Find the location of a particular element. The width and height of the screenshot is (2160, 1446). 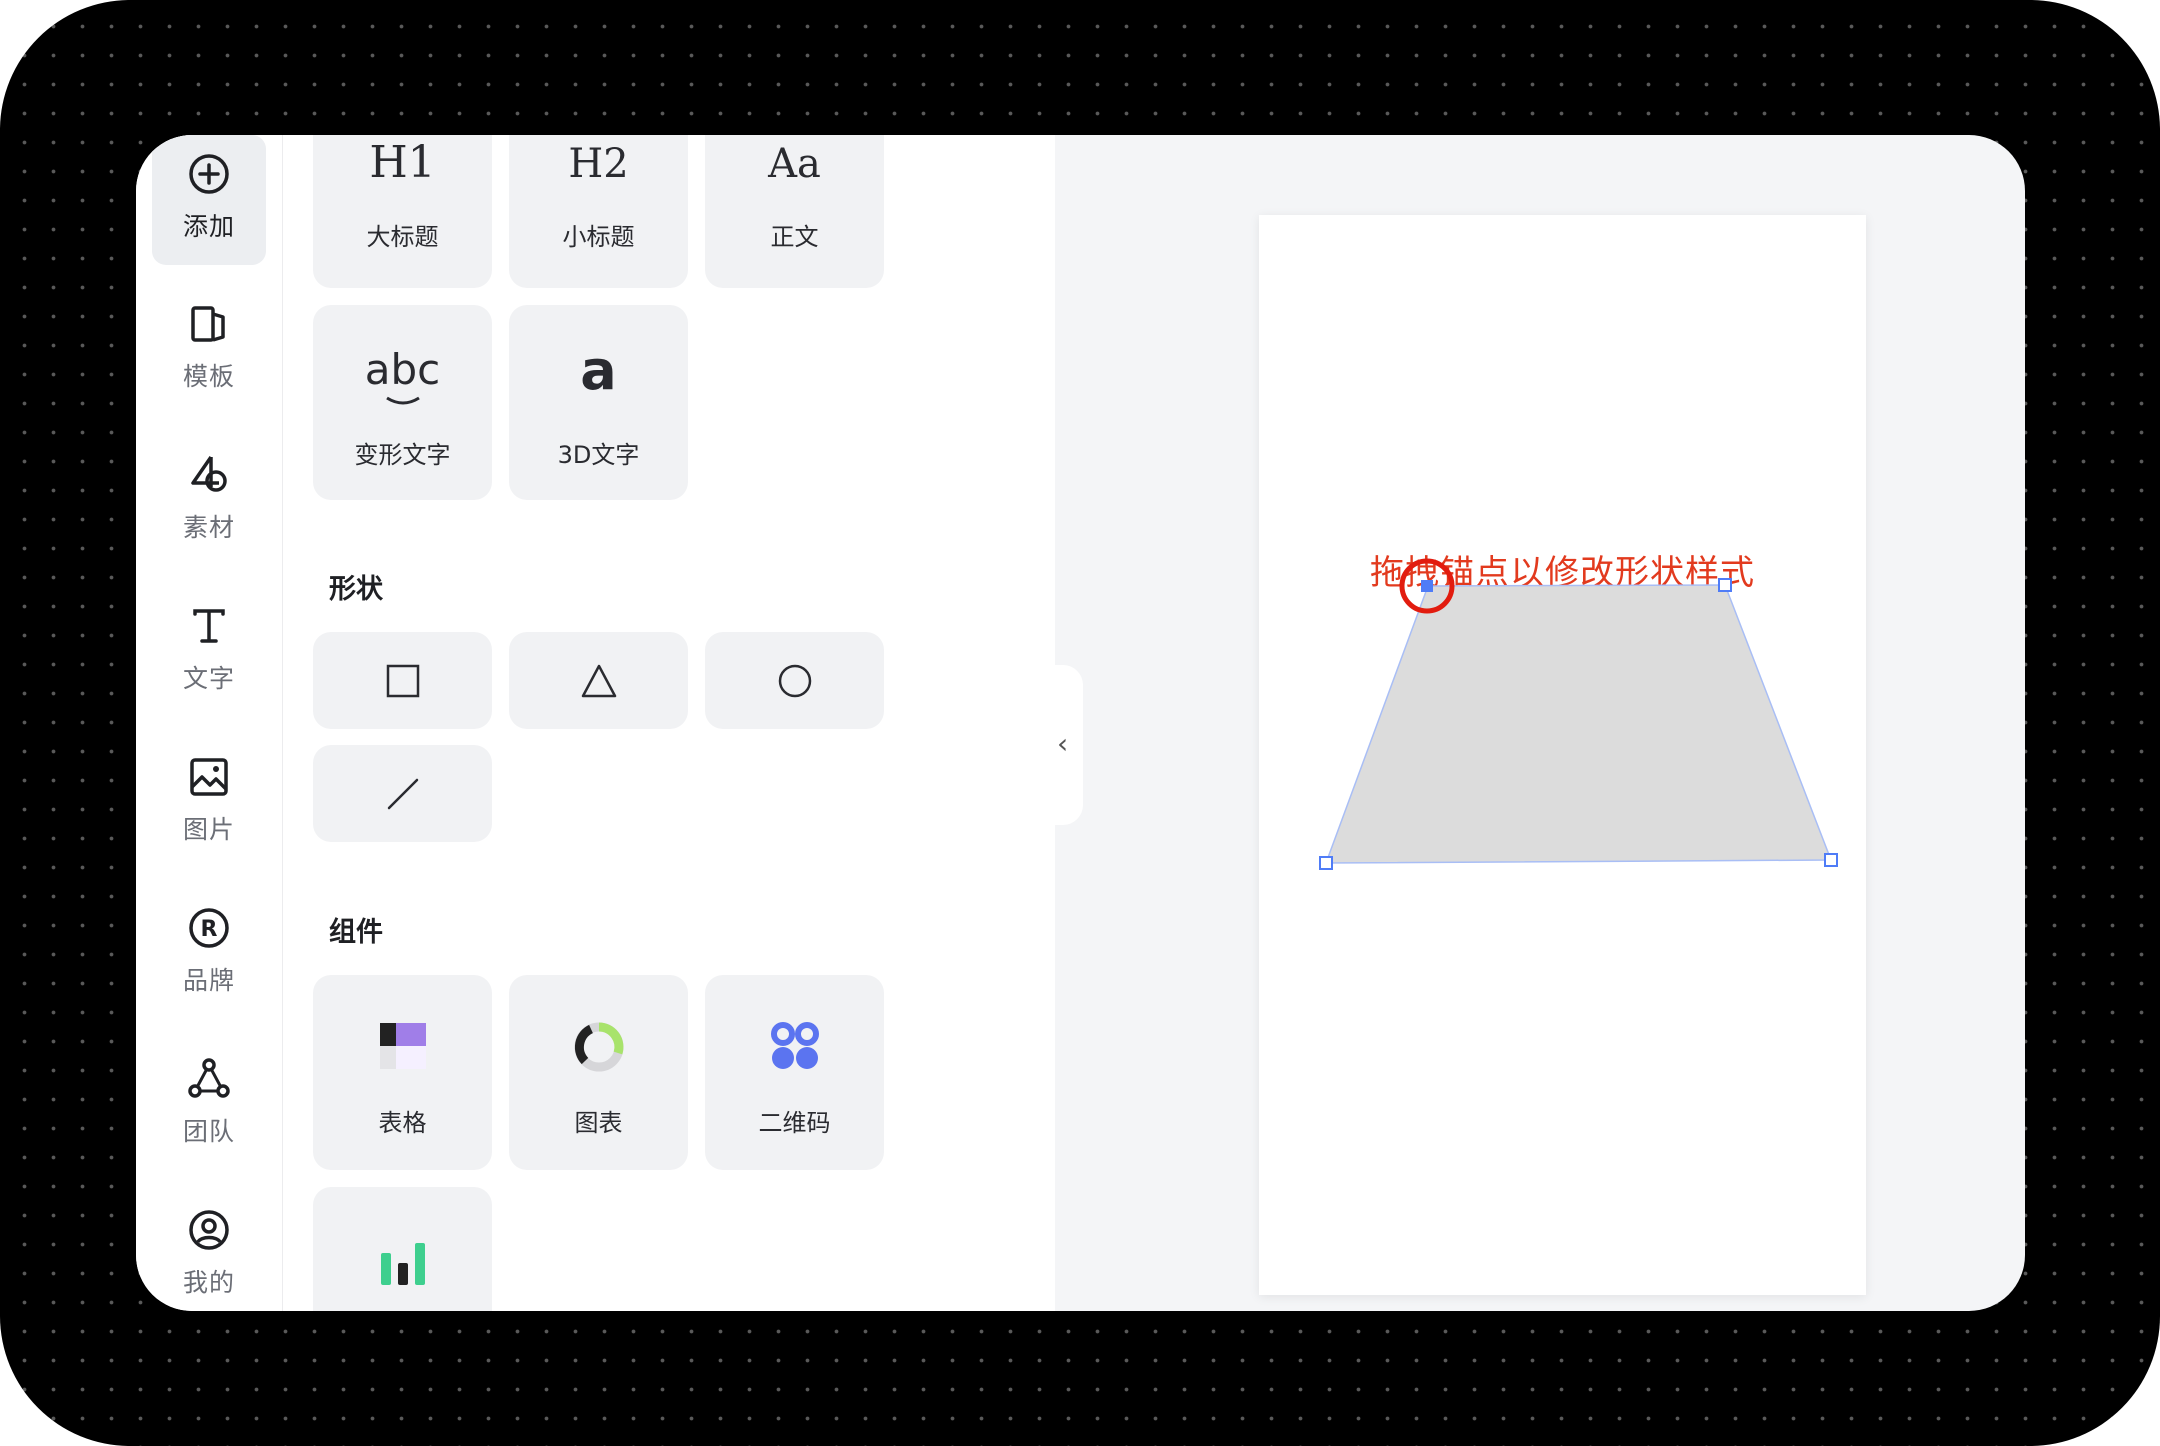

nav-item-team: 团队 is located at coordinates (209, 1105).